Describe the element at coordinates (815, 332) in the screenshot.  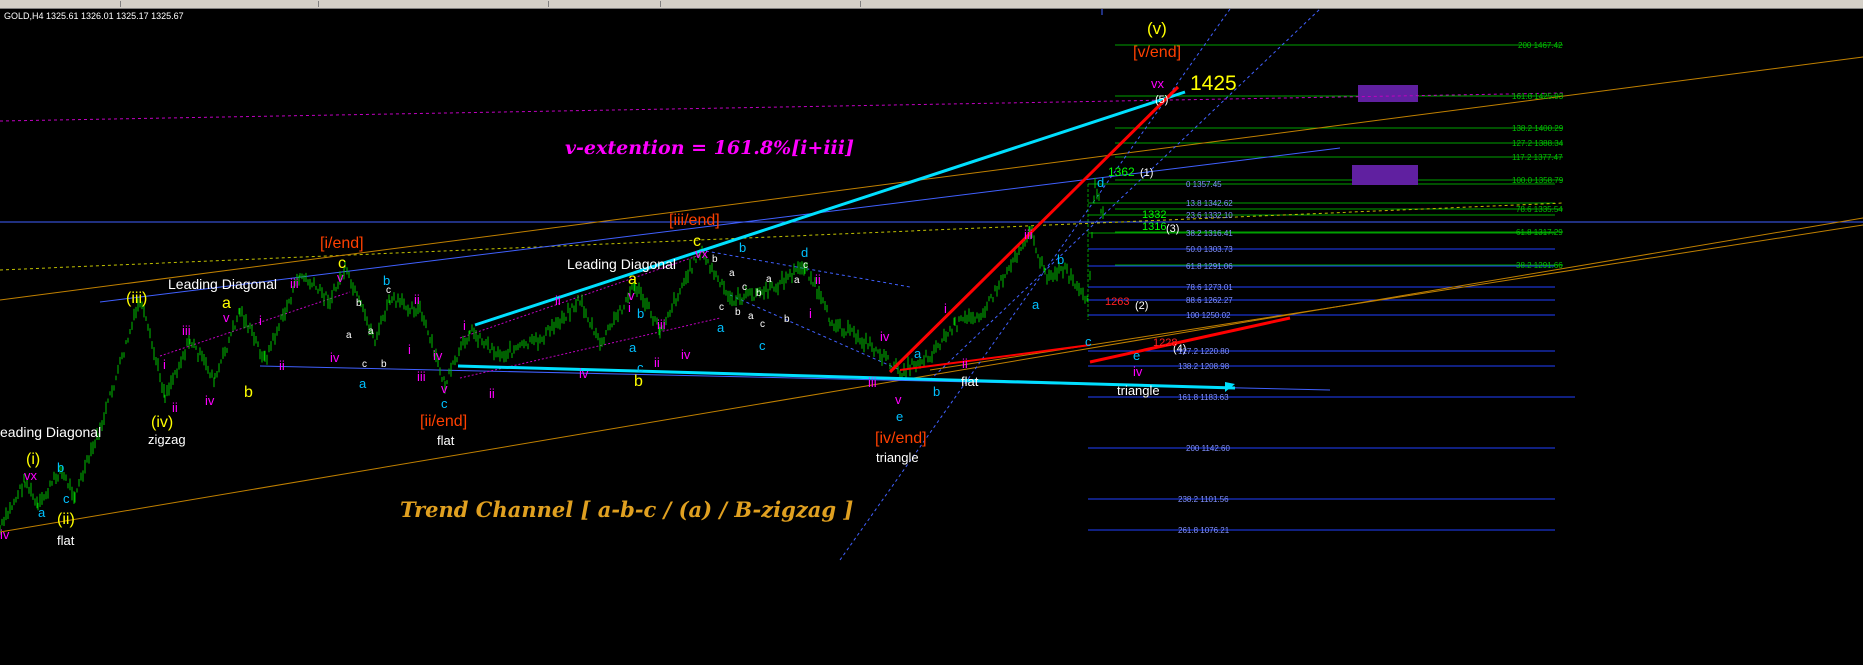
I see `wave-channel-line` at that location.